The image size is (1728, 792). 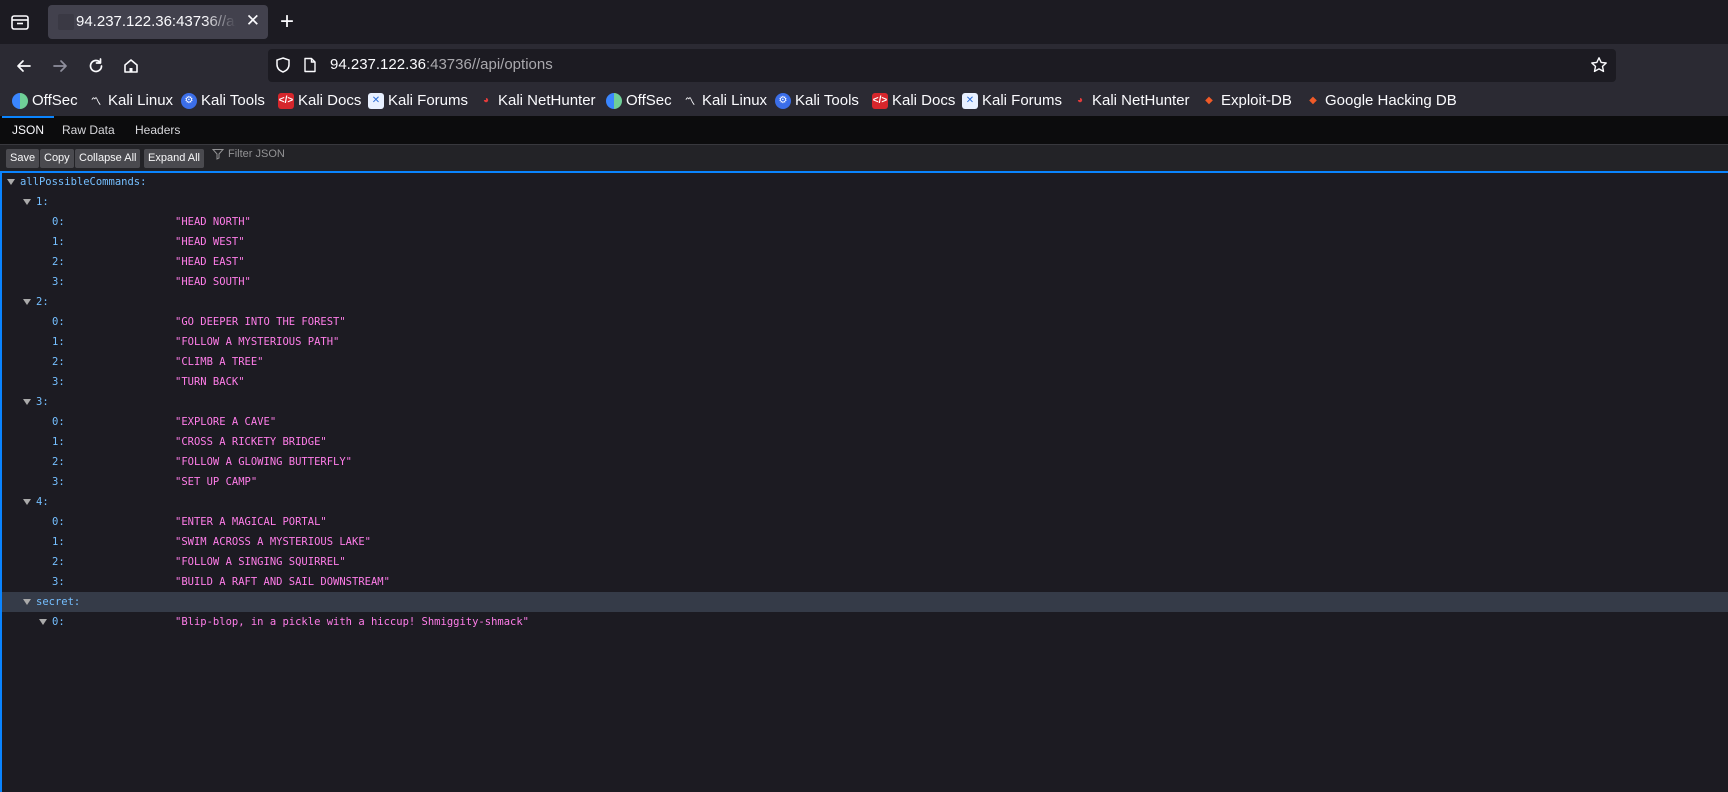 I want to click on navigation-bar: 94.237.122.36:43736//api/options, so click(x=864, y=66).